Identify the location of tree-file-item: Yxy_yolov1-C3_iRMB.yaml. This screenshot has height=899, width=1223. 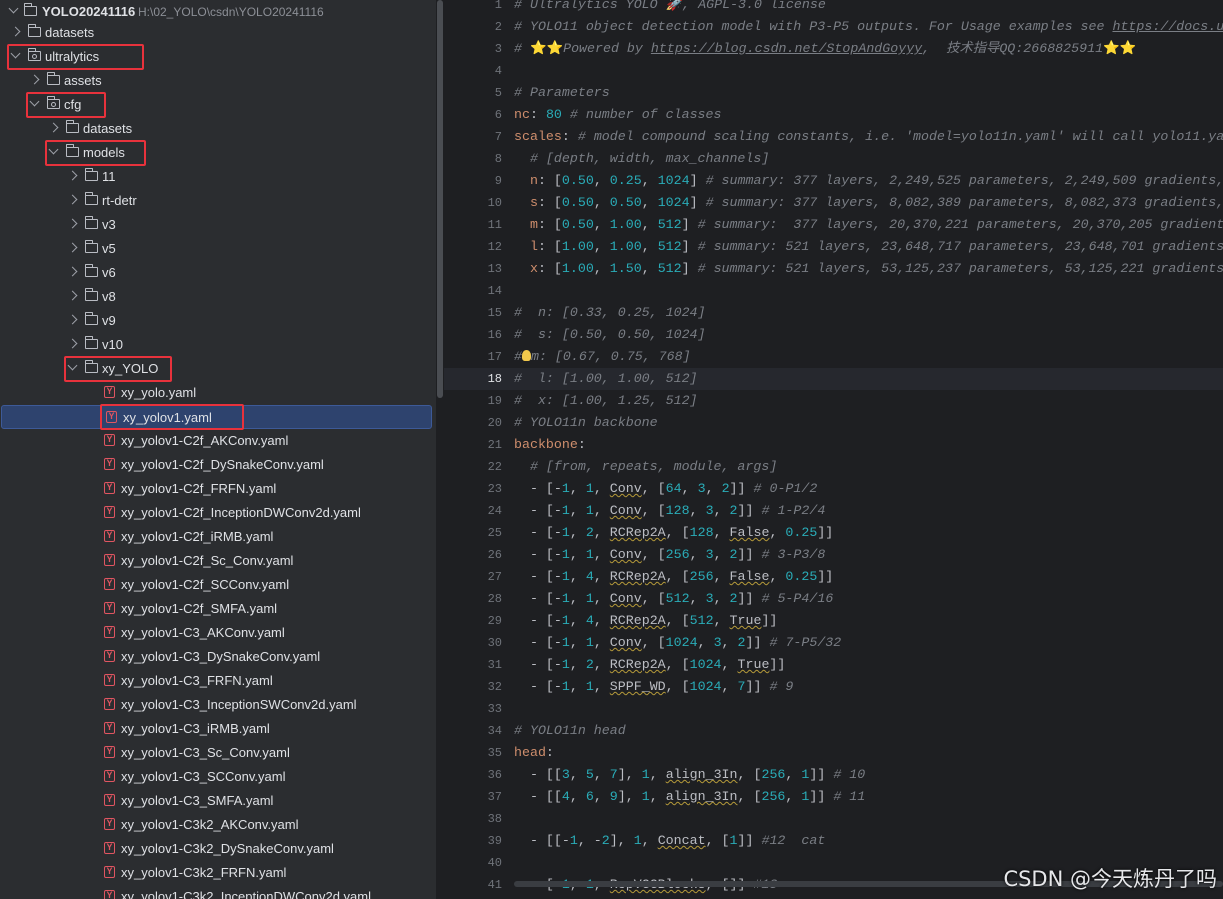
(218, 729).